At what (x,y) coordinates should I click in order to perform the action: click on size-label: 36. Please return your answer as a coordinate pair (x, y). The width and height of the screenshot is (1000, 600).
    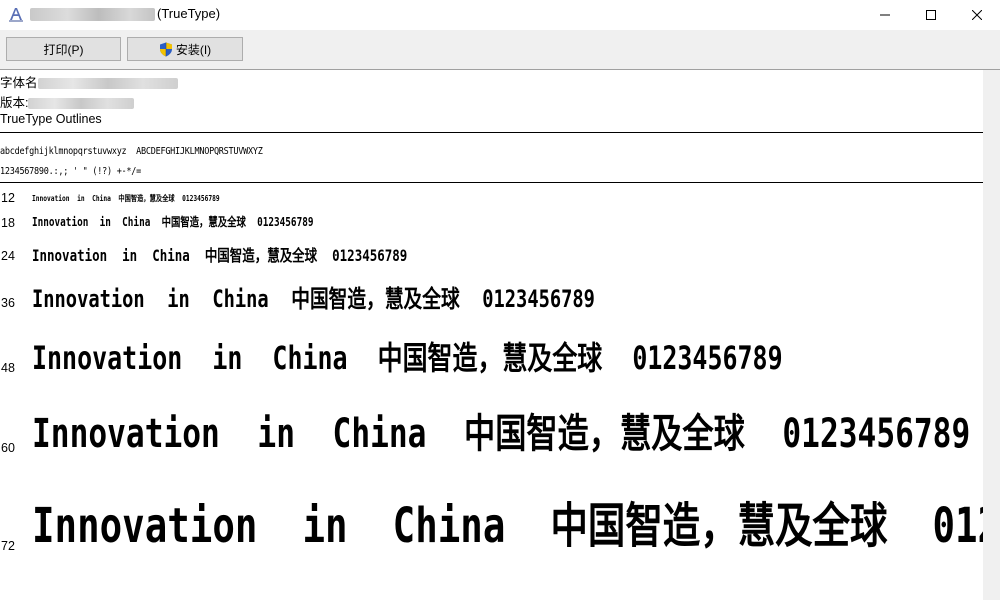
    Looking at the image, I should click on (8, 303).